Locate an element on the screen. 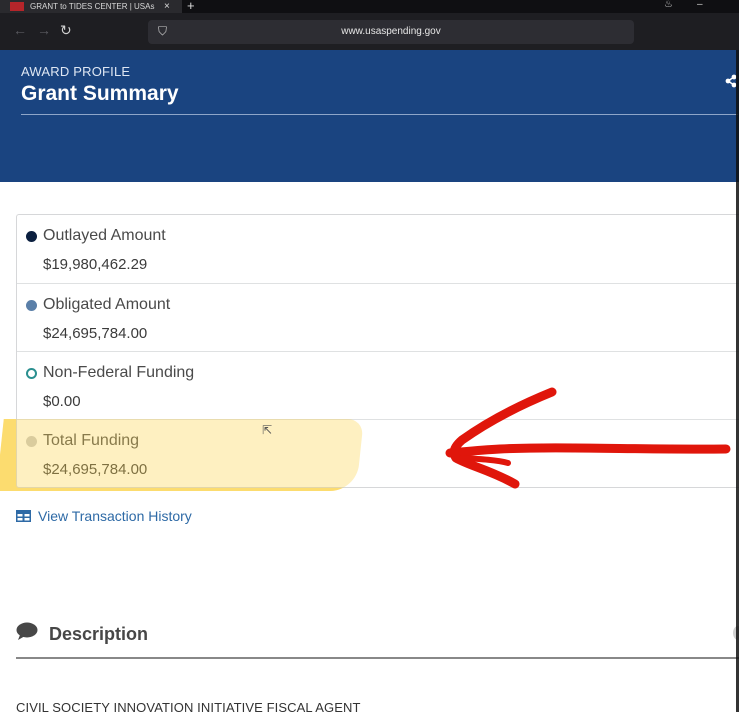 The height and width of the screenshot is (712, 739). description-divider is located at coordinates (377, 658).